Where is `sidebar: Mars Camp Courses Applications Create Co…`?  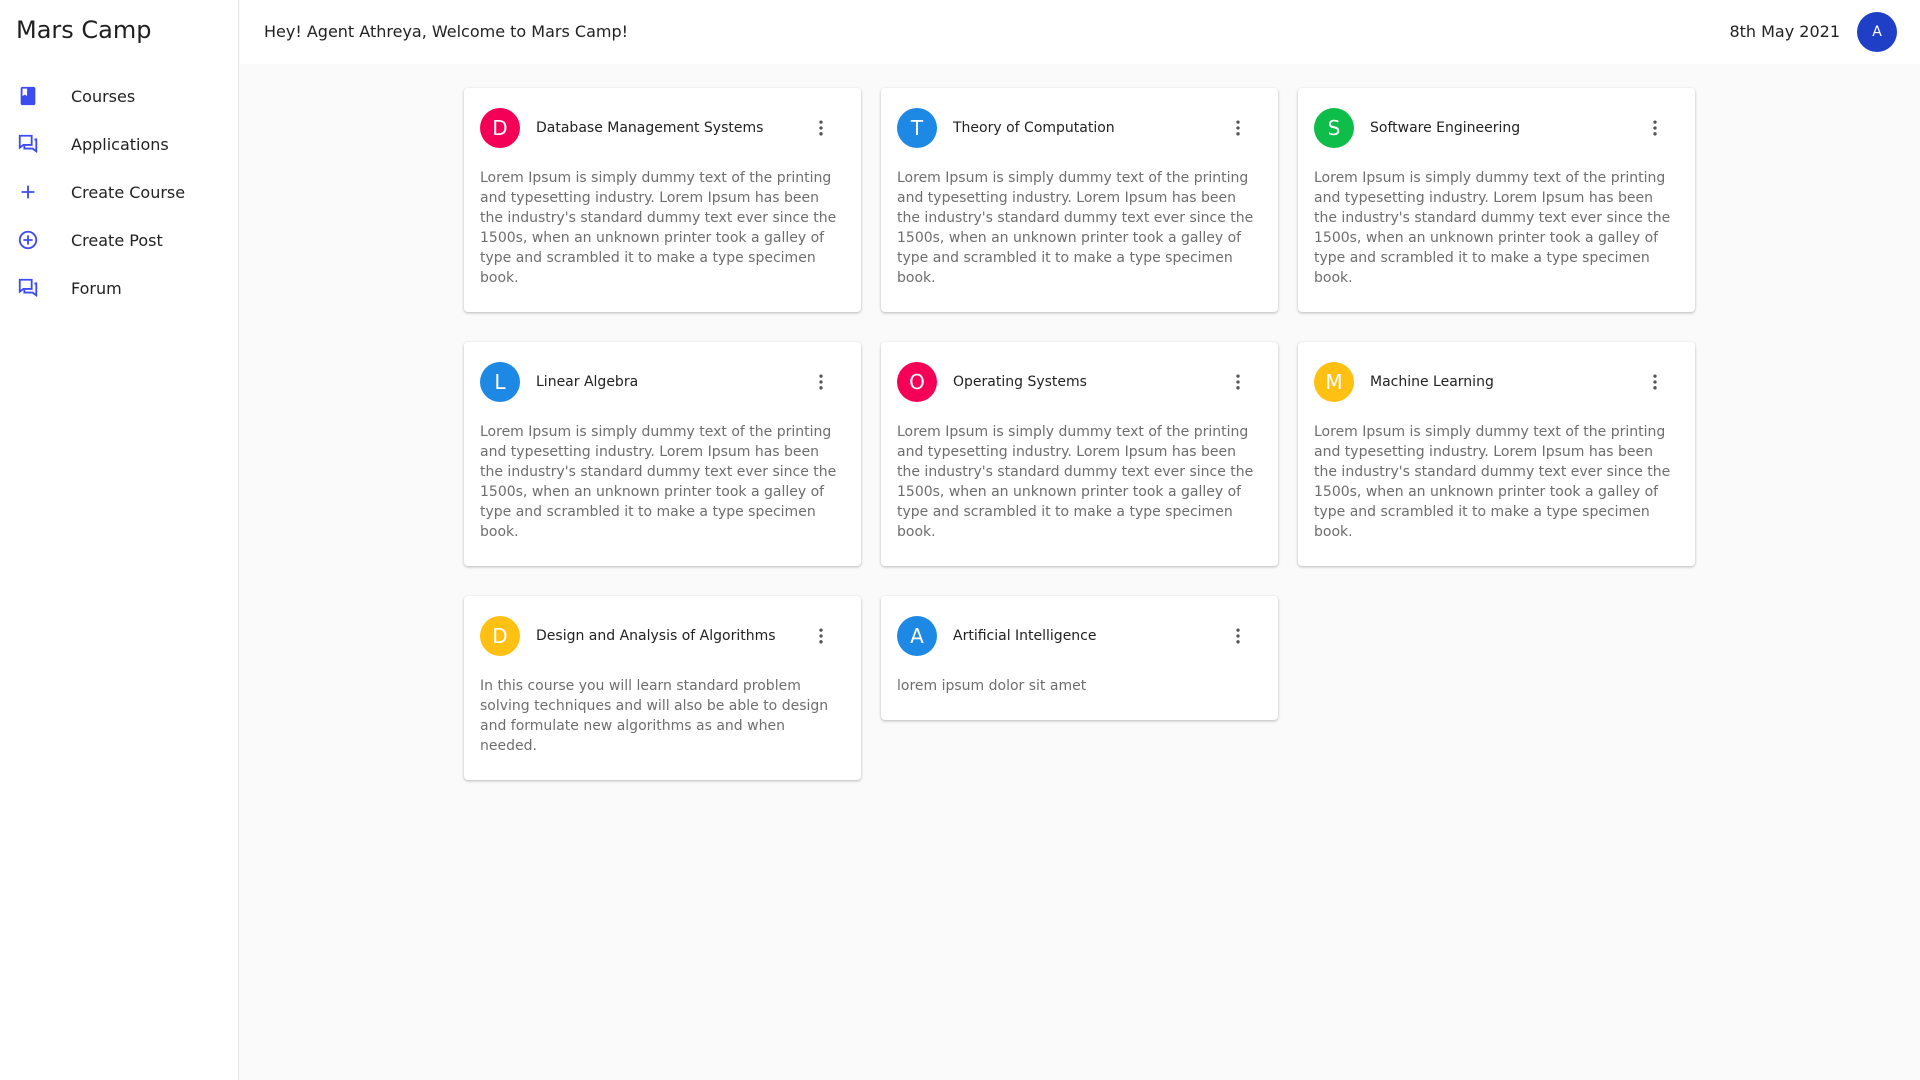 sidebar: Mars Camp Courses Applications Create Co… is located at coordinates (119, 540).